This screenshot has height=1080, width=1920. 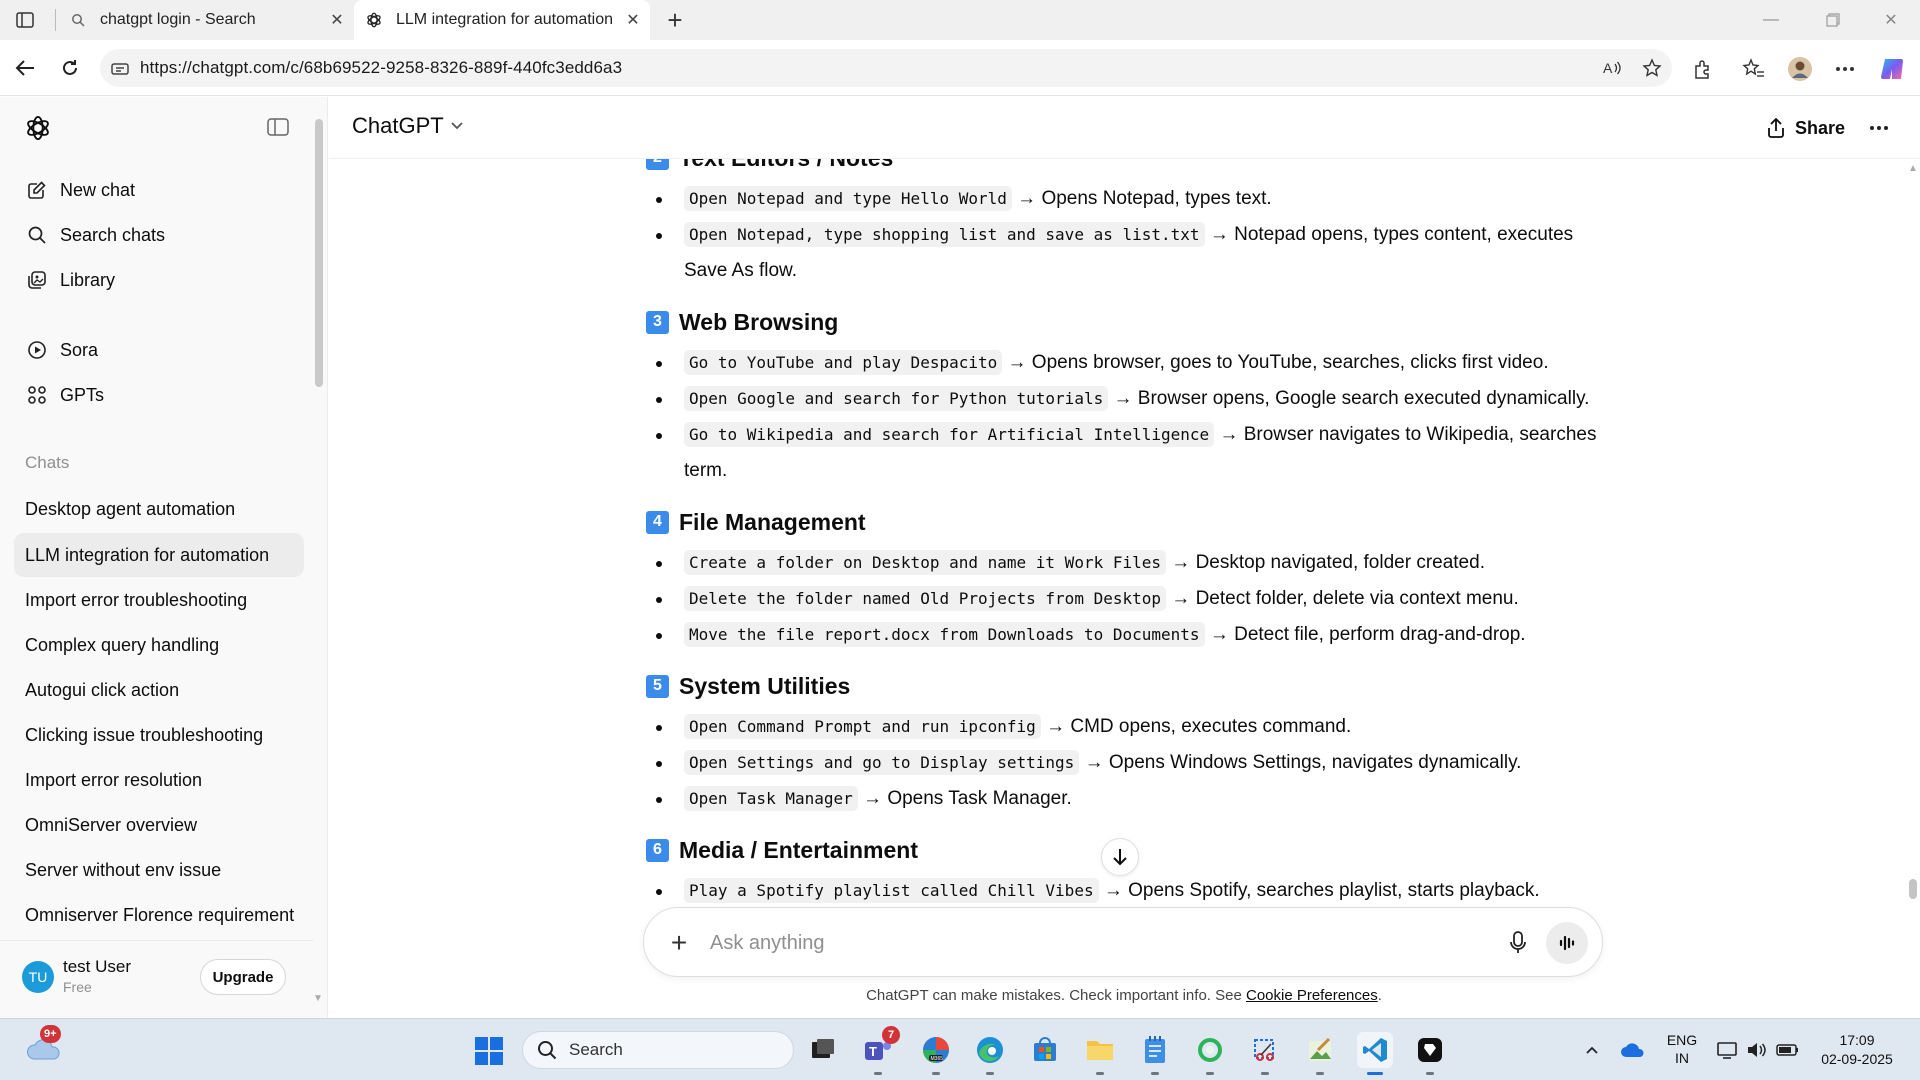 What do you see at coordinates (318, 998) in the screenshot?
I see `scroll-down-arrow-icon: ▼` at bounding box center [318, 998].